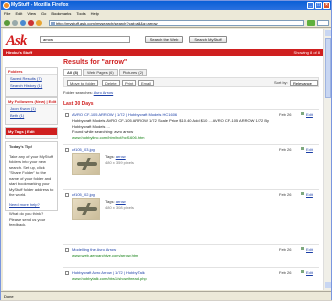 Image resolution: width=332 pixels, height=301 pixels. I want to click on go-button, so click(311, 23).